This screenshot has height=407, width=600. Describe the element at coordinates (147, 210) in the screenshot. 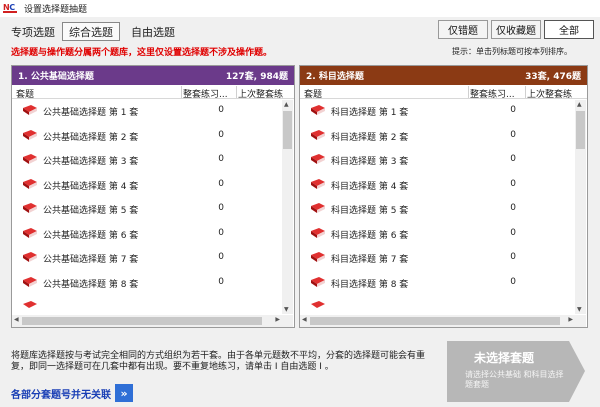

I see `list-item: 公共基础选择题 第 5 套 0` at that location.